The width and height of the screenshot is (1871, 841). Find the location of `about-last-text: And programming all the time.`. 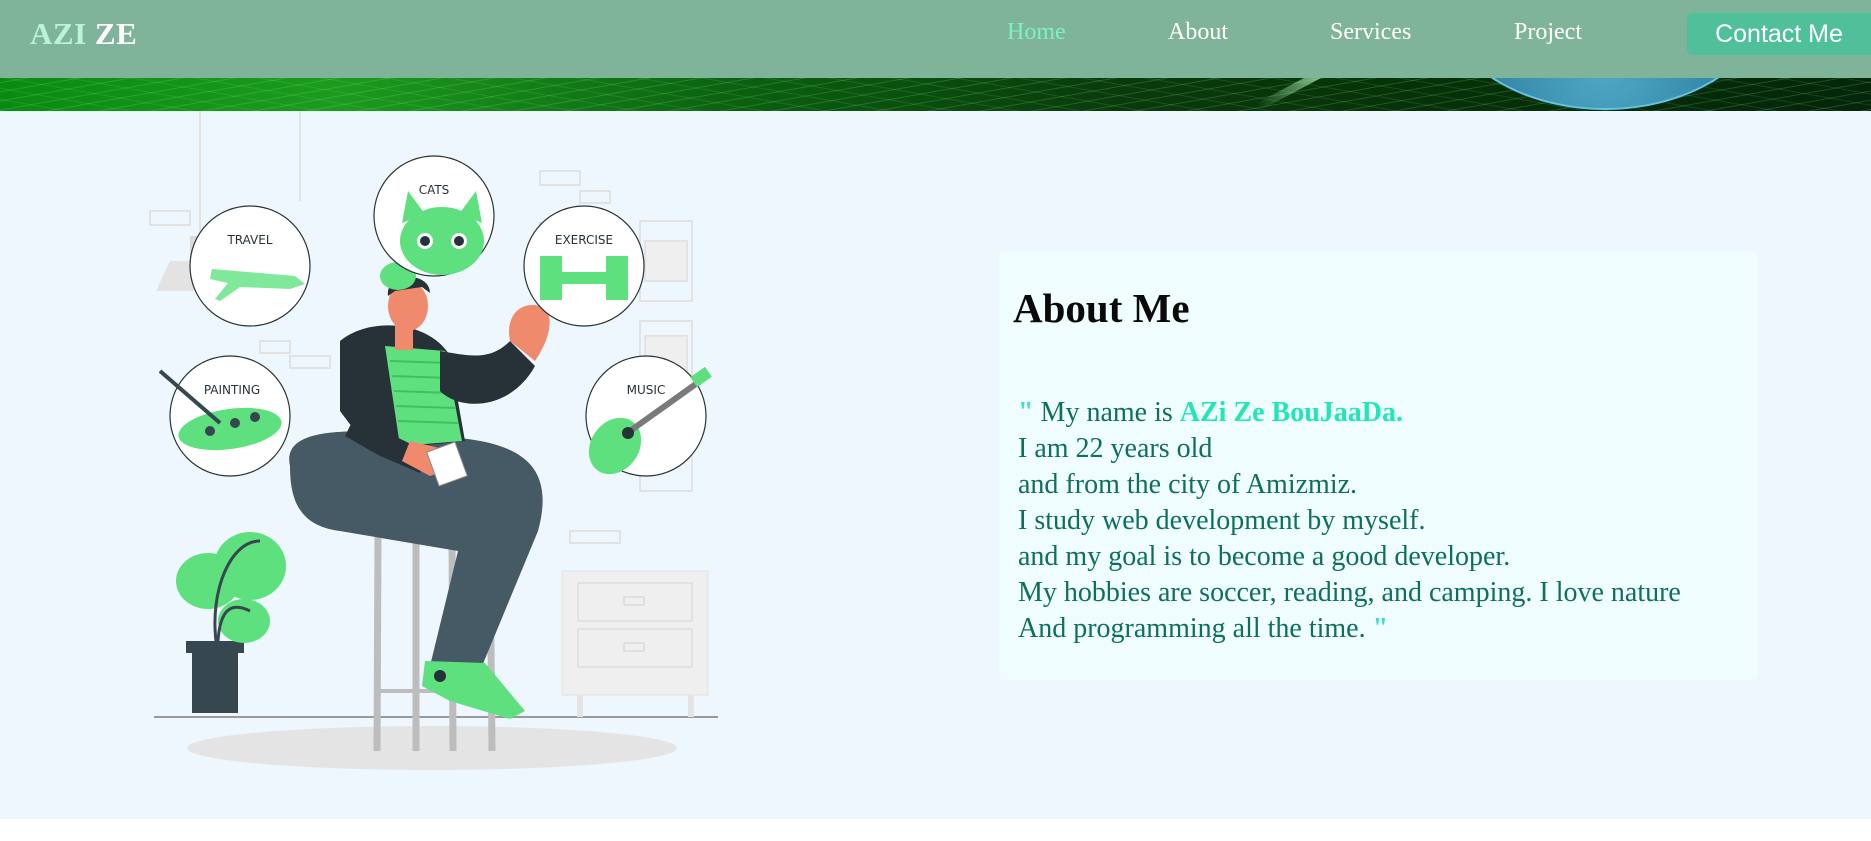

about-last-text: And programming all the time. is located at coordinates (1192, 628).